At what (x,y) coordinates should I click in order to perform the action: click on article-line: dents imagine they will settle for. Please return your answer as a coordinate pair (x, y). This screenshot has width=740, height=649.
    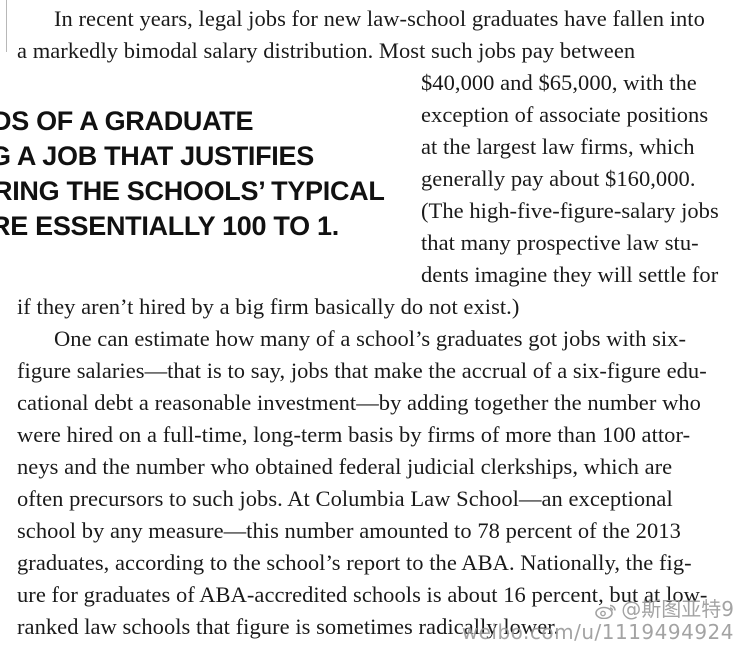
    Looking at the image, I should click on (570, 274).